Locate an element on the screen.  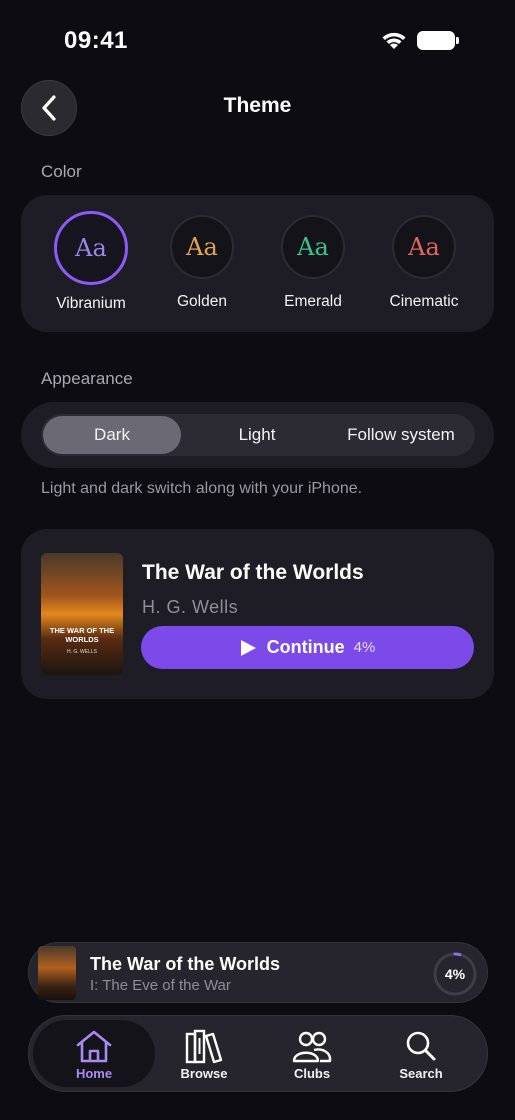
color-option-label: Emerald is located at coordinates (313, 301).